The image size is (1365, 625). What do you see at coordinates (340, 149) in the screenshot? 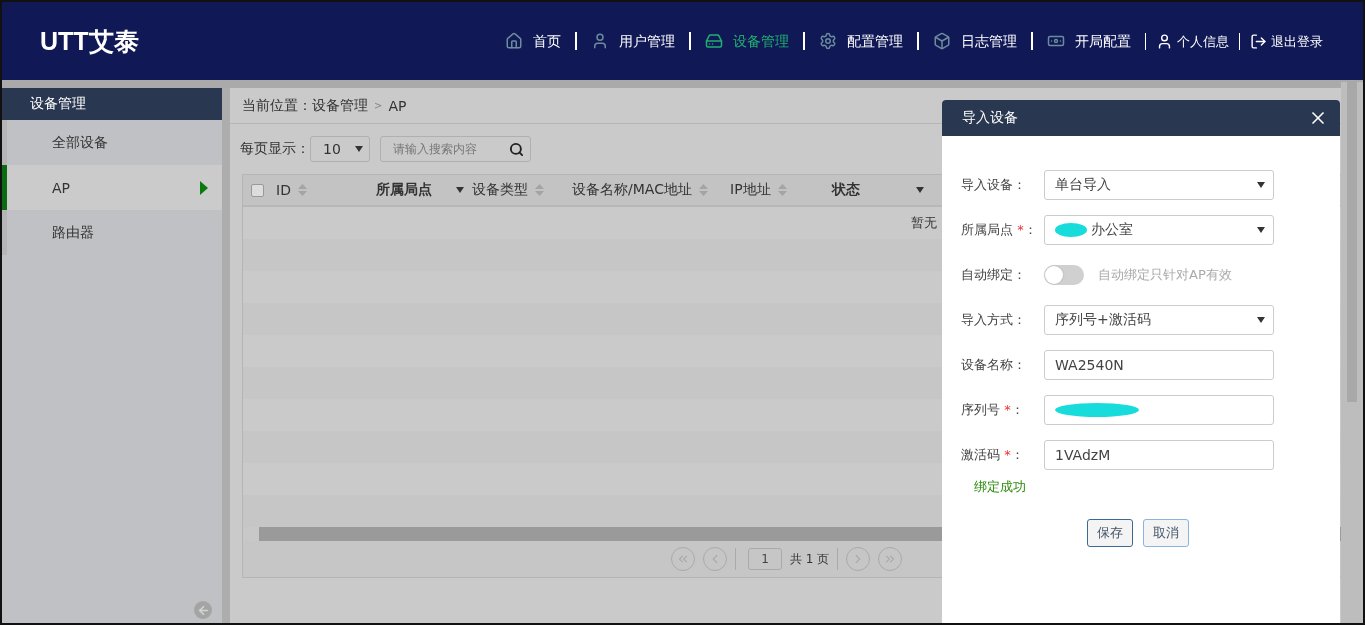
I see `page-size-select: 10` at bounding box center [340, 149].